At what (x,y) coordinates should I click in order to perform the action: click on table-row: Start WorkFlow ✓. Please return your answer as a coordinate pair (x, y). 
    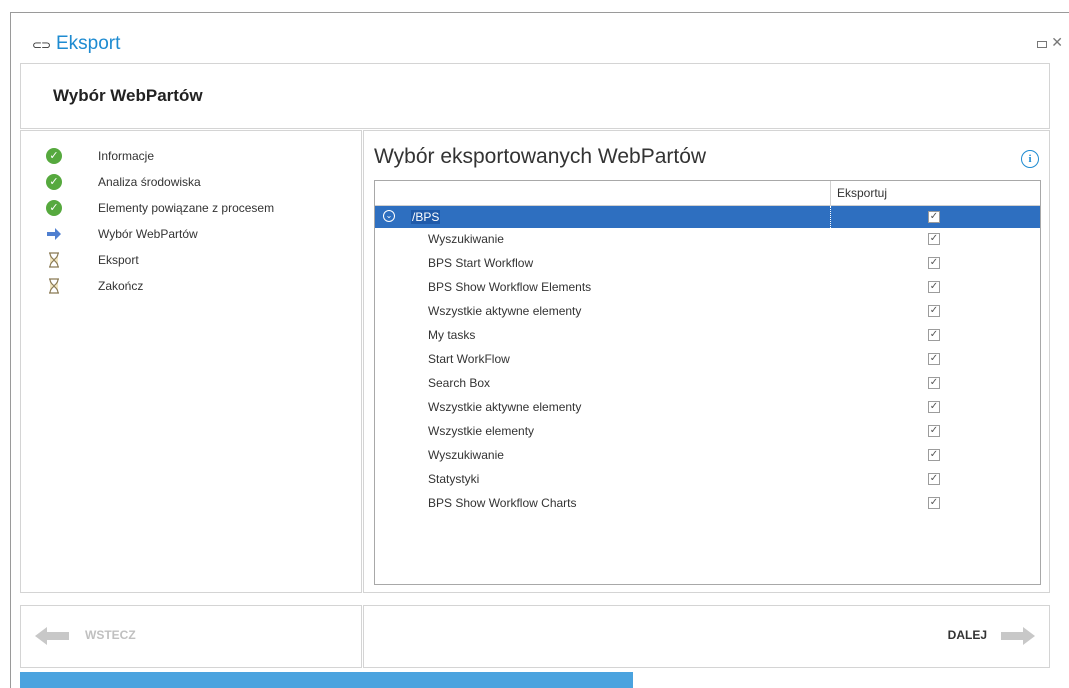
    Looking at the image, I should click on (707, 360).